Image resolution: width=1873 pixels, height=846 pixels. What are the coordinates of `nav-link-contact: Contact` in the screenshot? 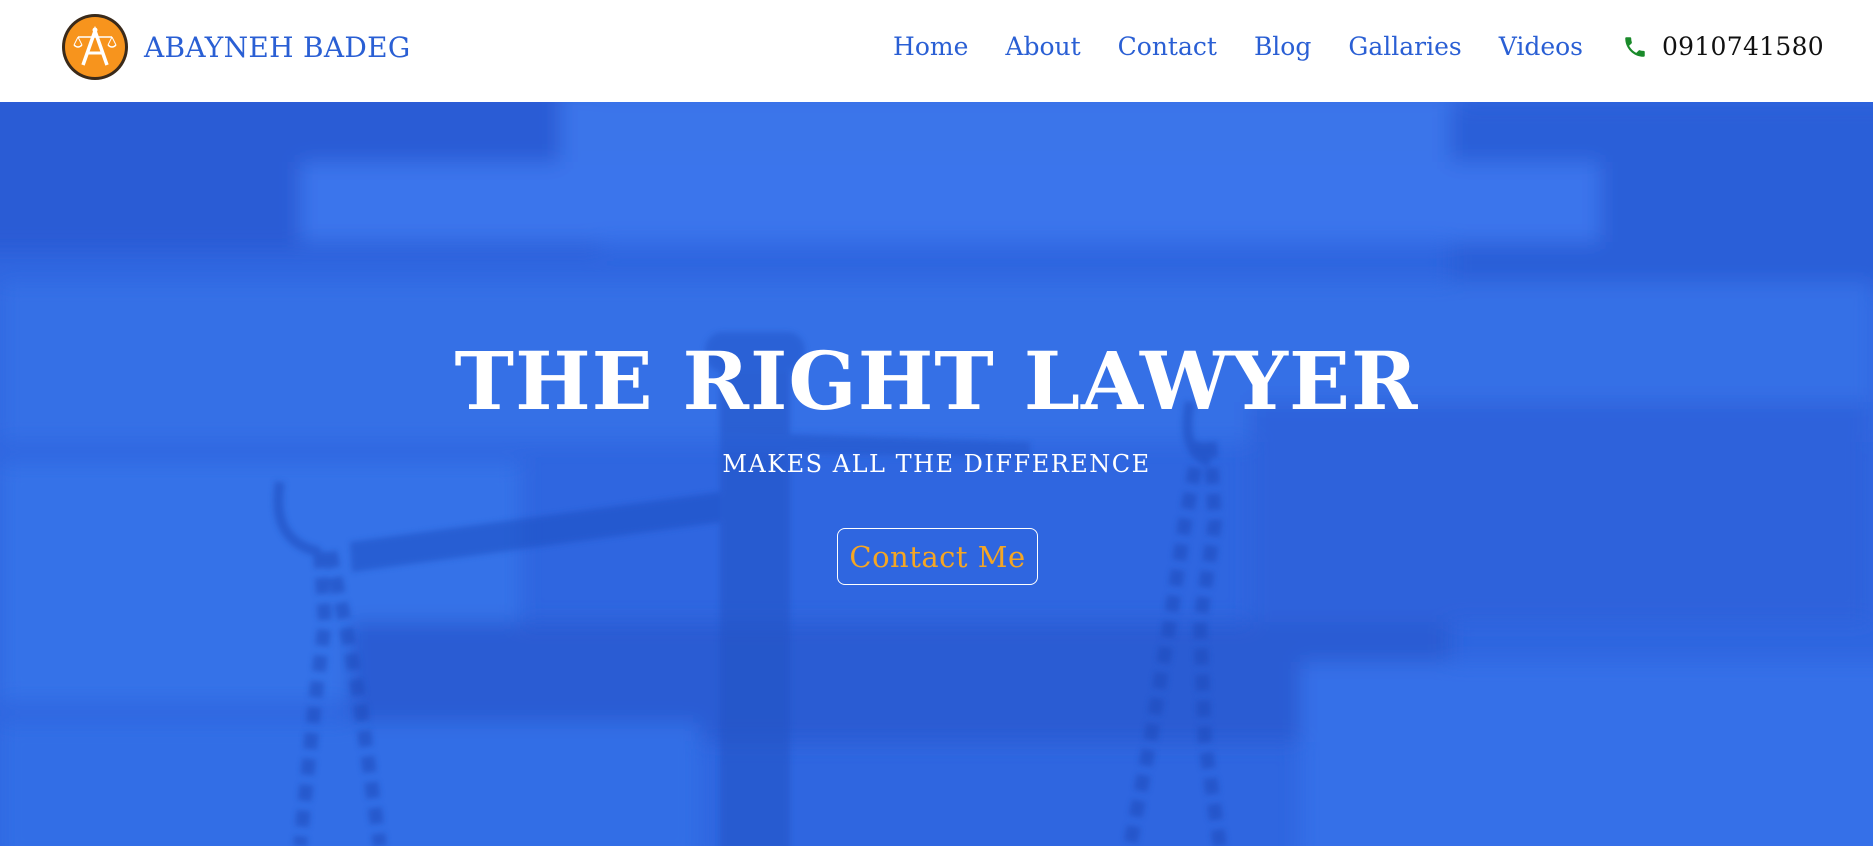 It's located at (1167, 46).